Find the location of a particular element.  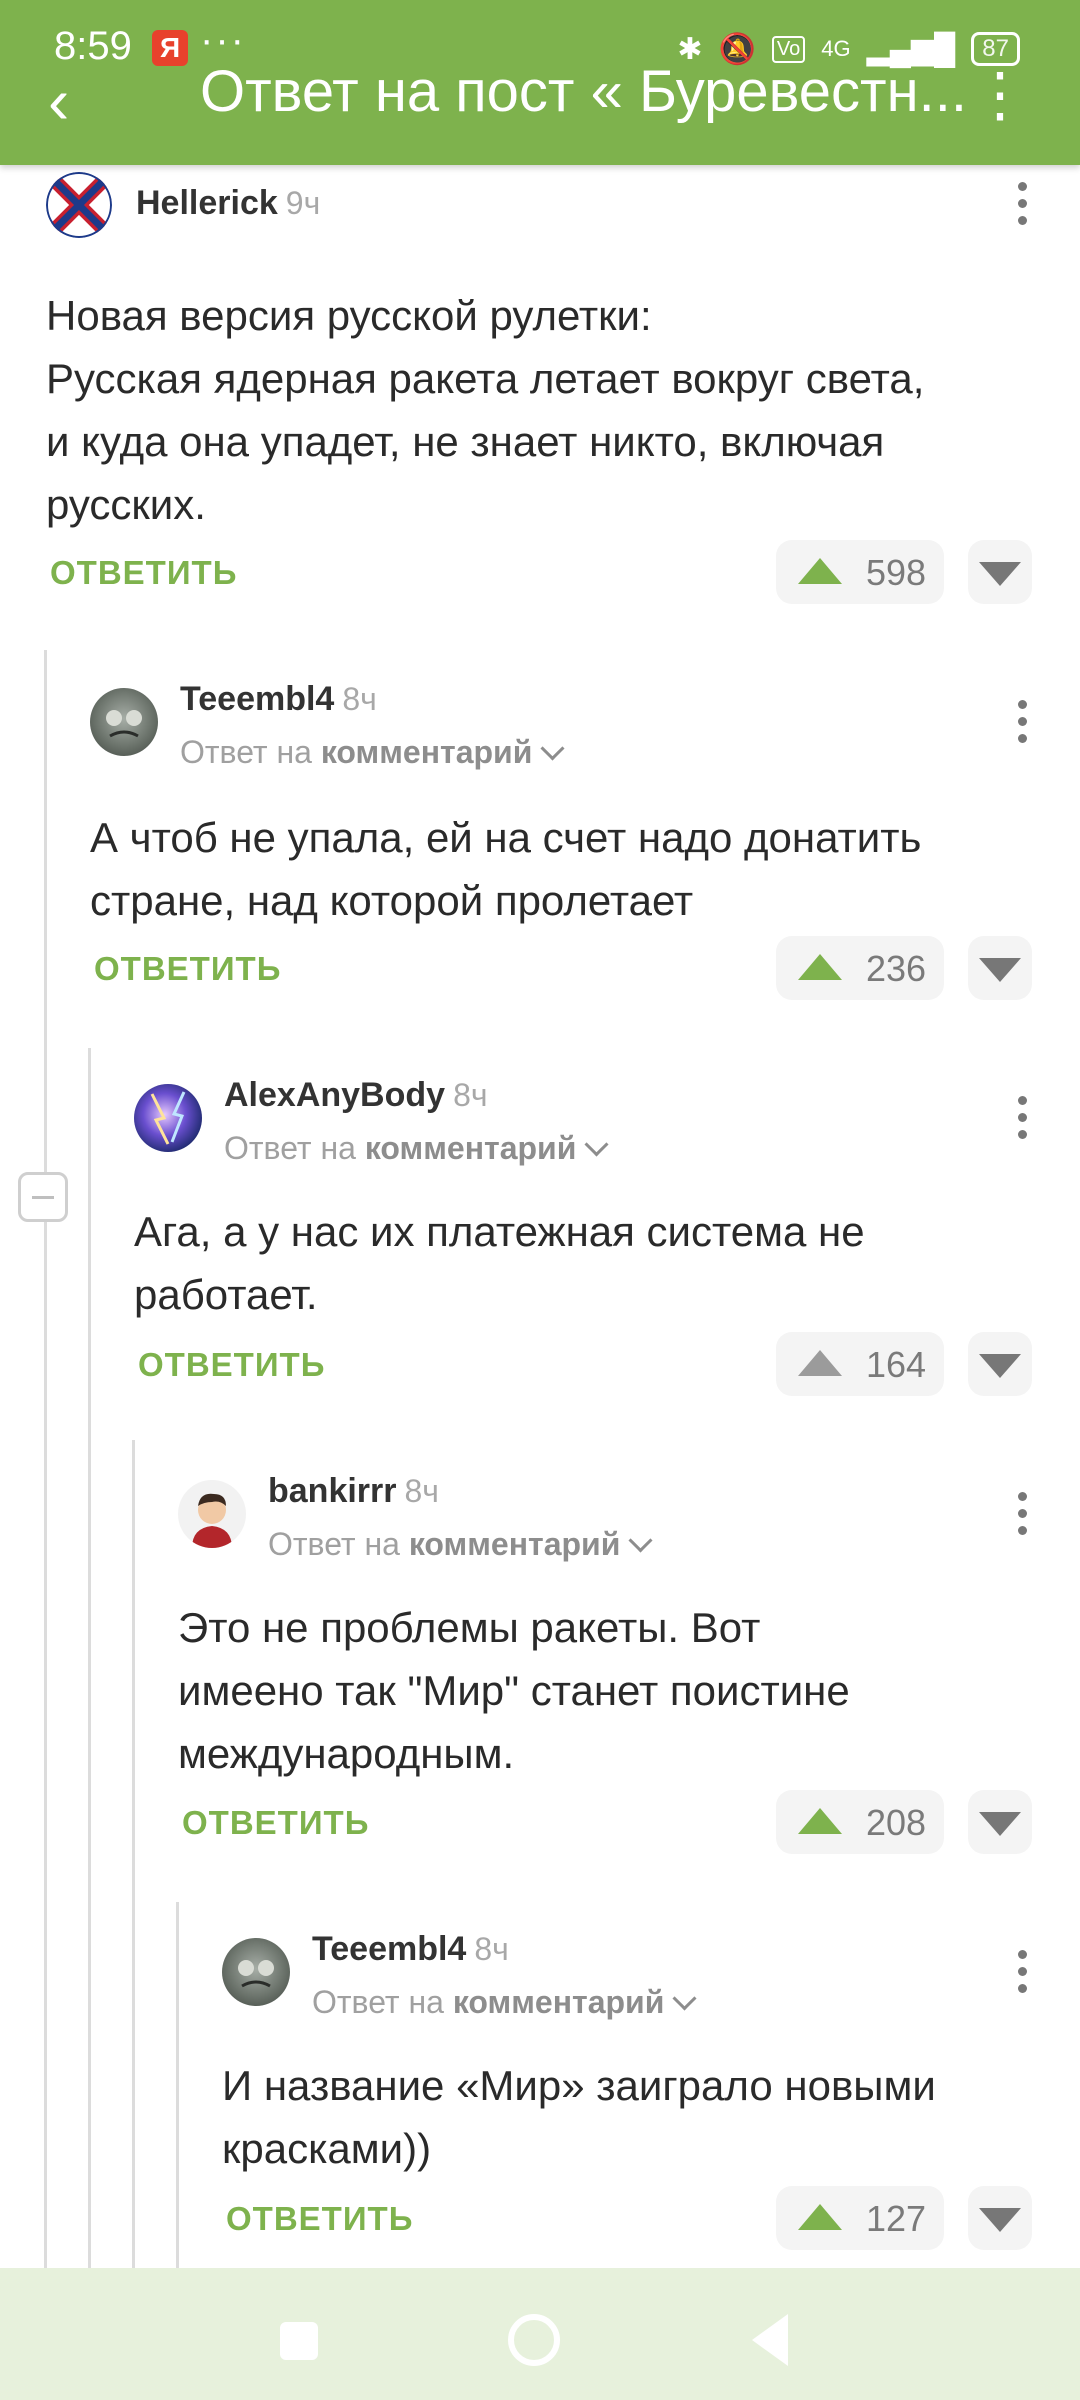

comment-author: bankirrr 8ч is located at coordinates (353, 1491).